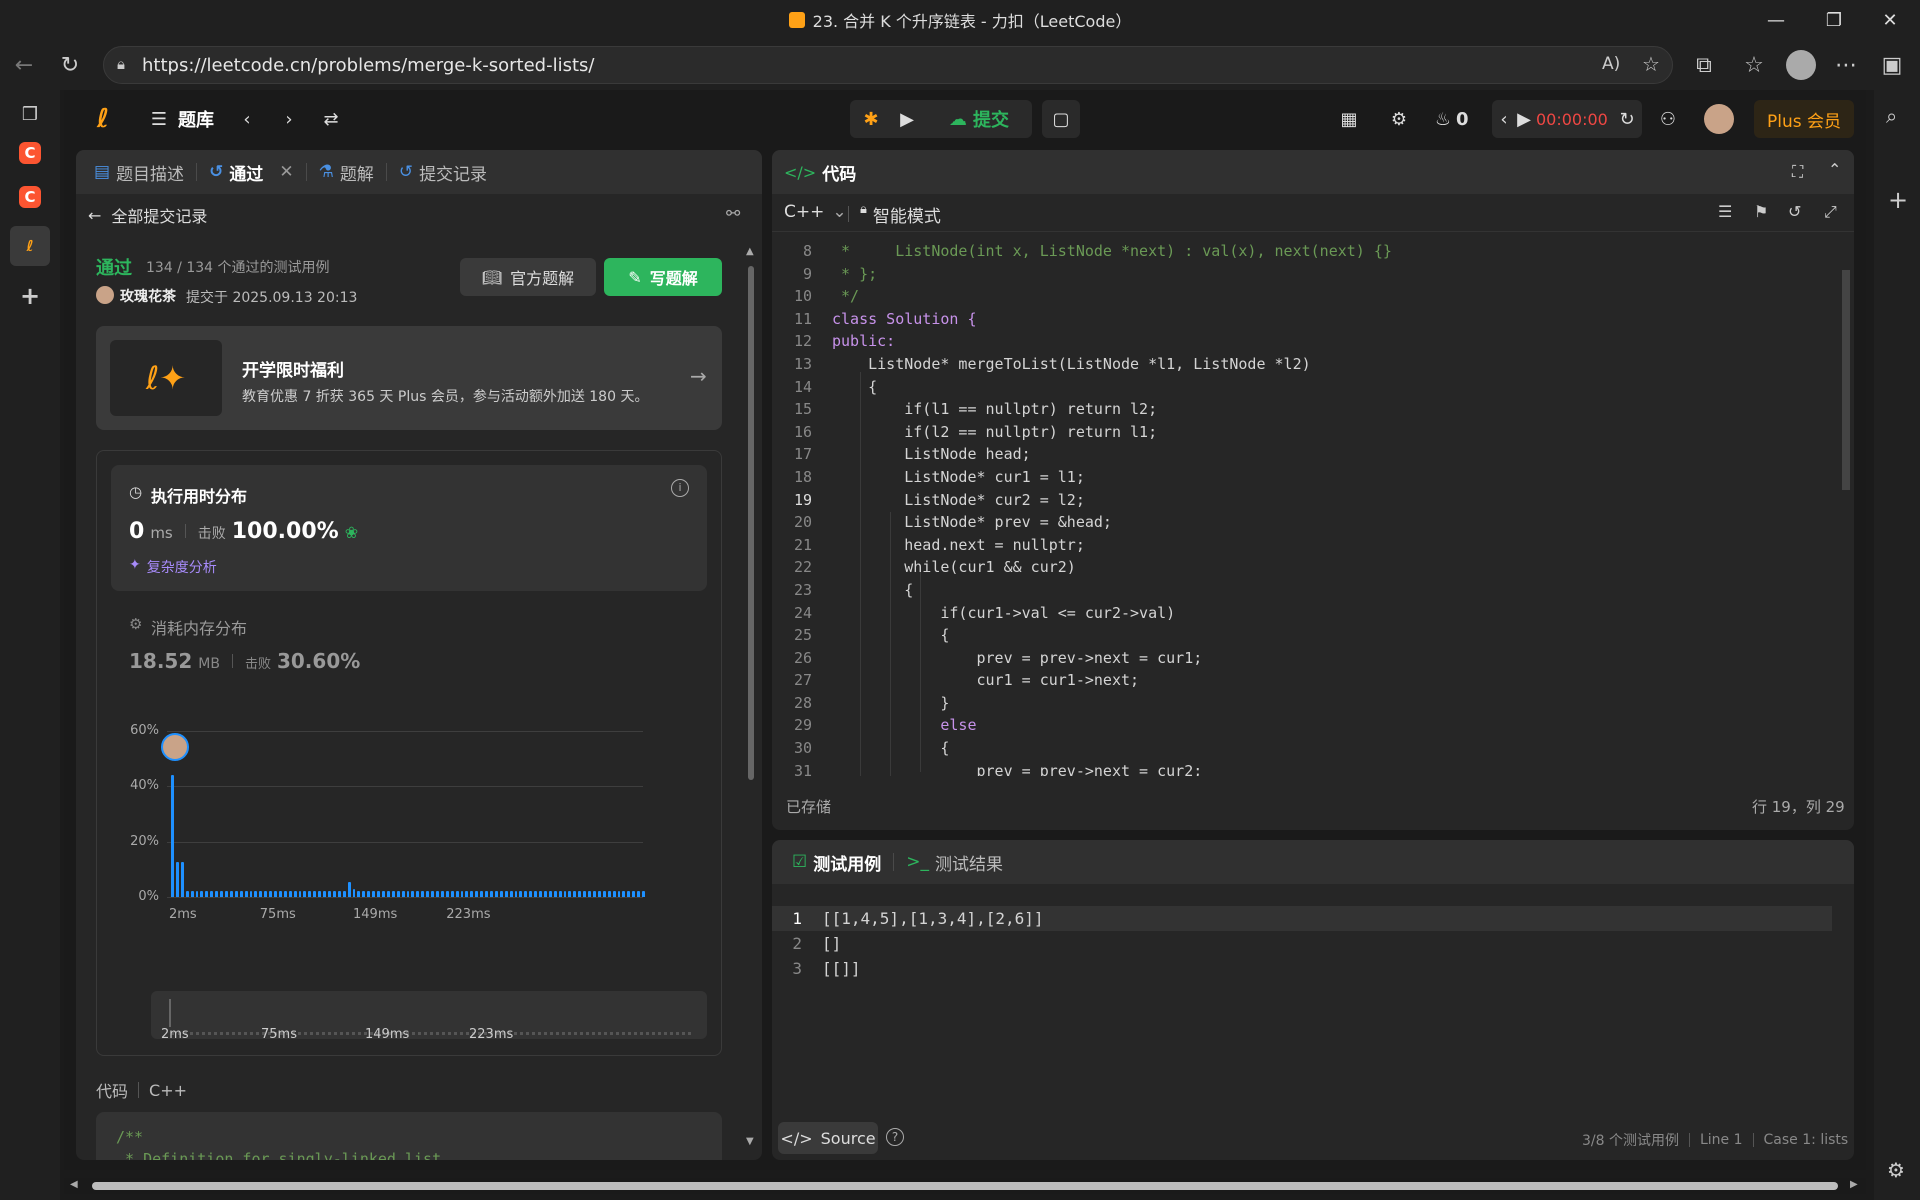 The width and height of the screenshot is (1920, 1200). What do you see at coordinates (409, 528) in the screenshot?
I see `runtime-card: ◷ 执行用时分布 i 0 ms 击败 100.00% ❀ ✦ 复杂度分析` at bounding box center [409, 528].